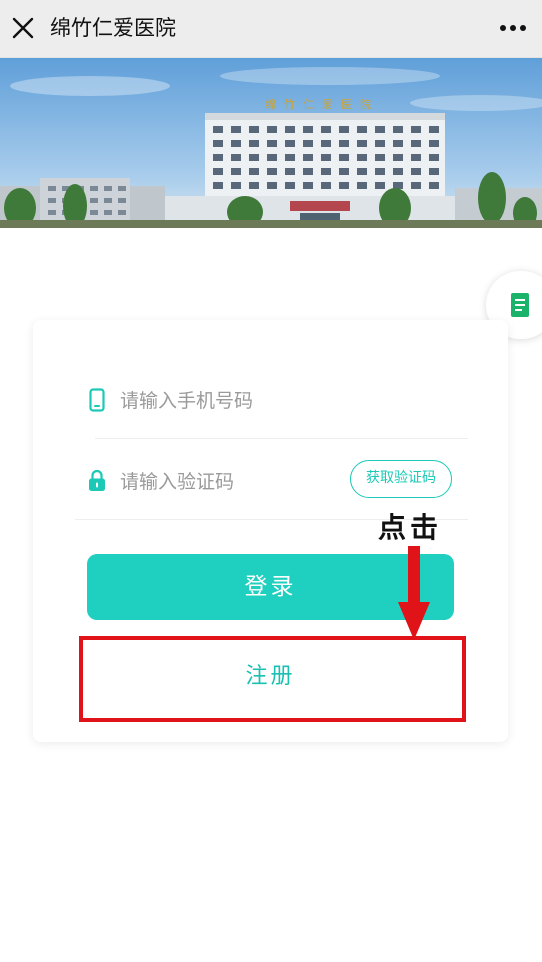 Image resolution: width=542 pixels, height=962 pixels. I want to click on annotation-arrow-icon, so click(414, 593).